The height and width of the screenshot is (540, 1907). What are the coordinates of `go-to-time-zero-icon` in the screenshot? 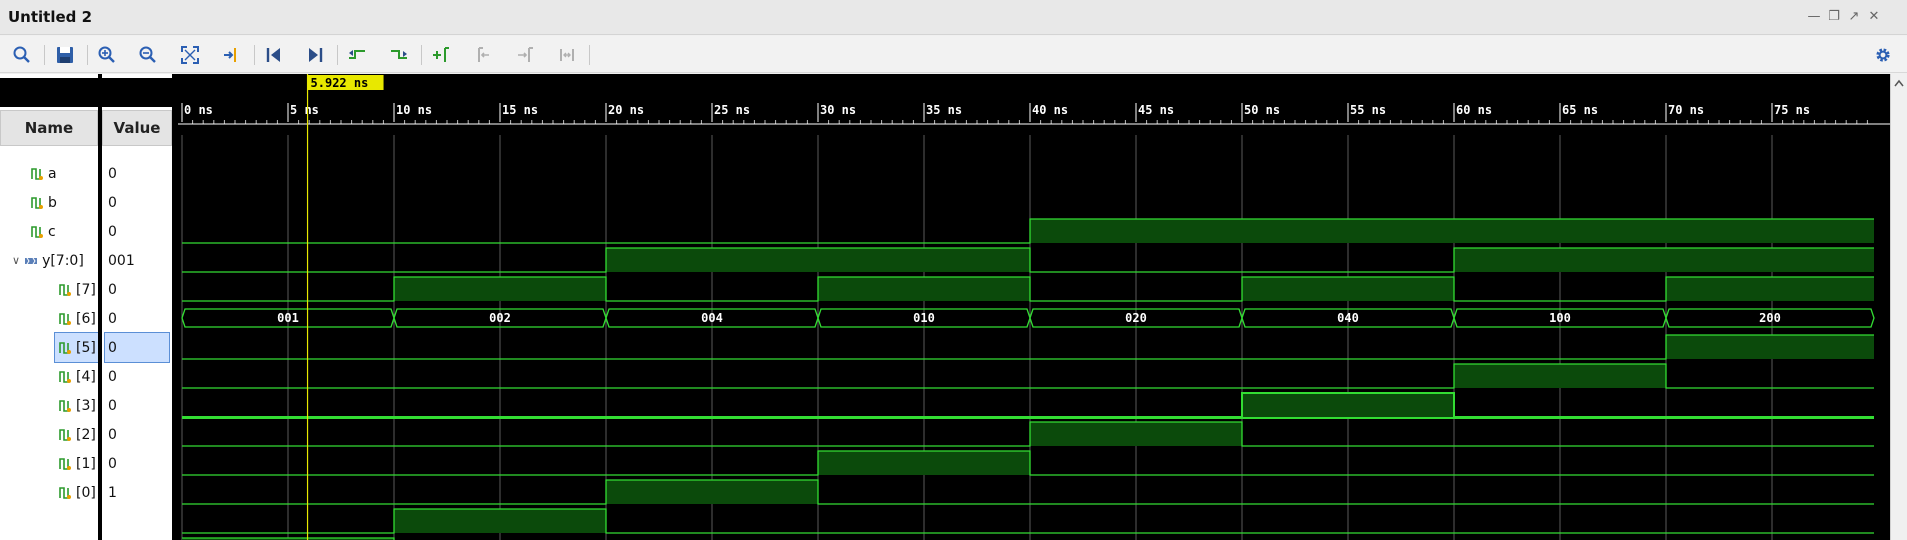 It's located at (274, 55).